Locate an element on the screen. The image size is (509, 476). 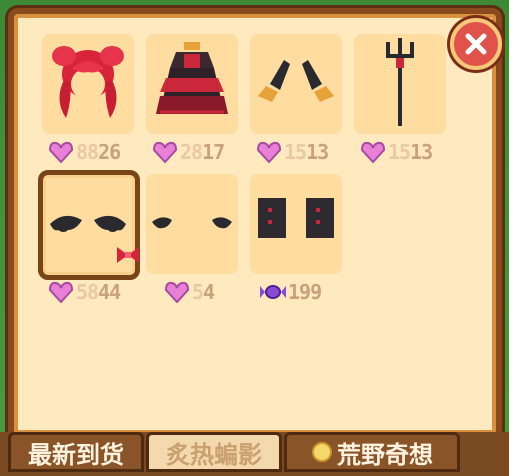
trident-icon is located at coordinates (400, 82).